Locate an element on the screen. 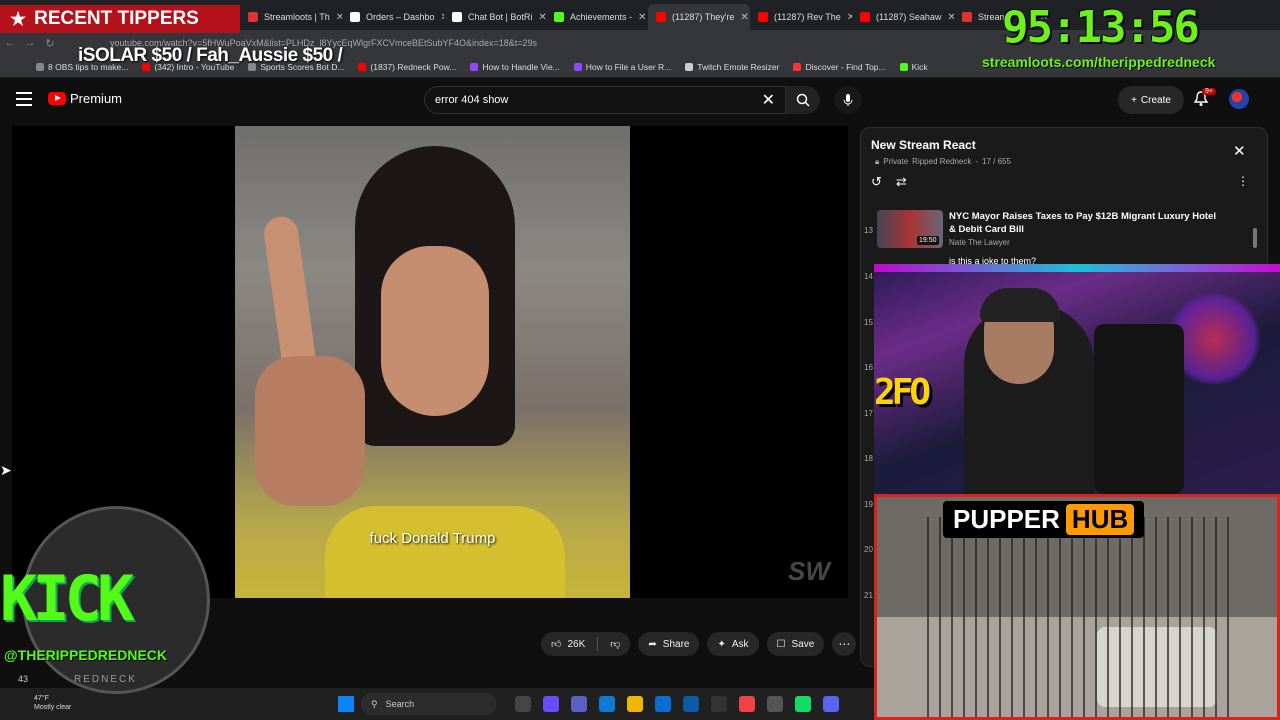 The image size is (1280, 720). divider is located at coordinates (598, 644).